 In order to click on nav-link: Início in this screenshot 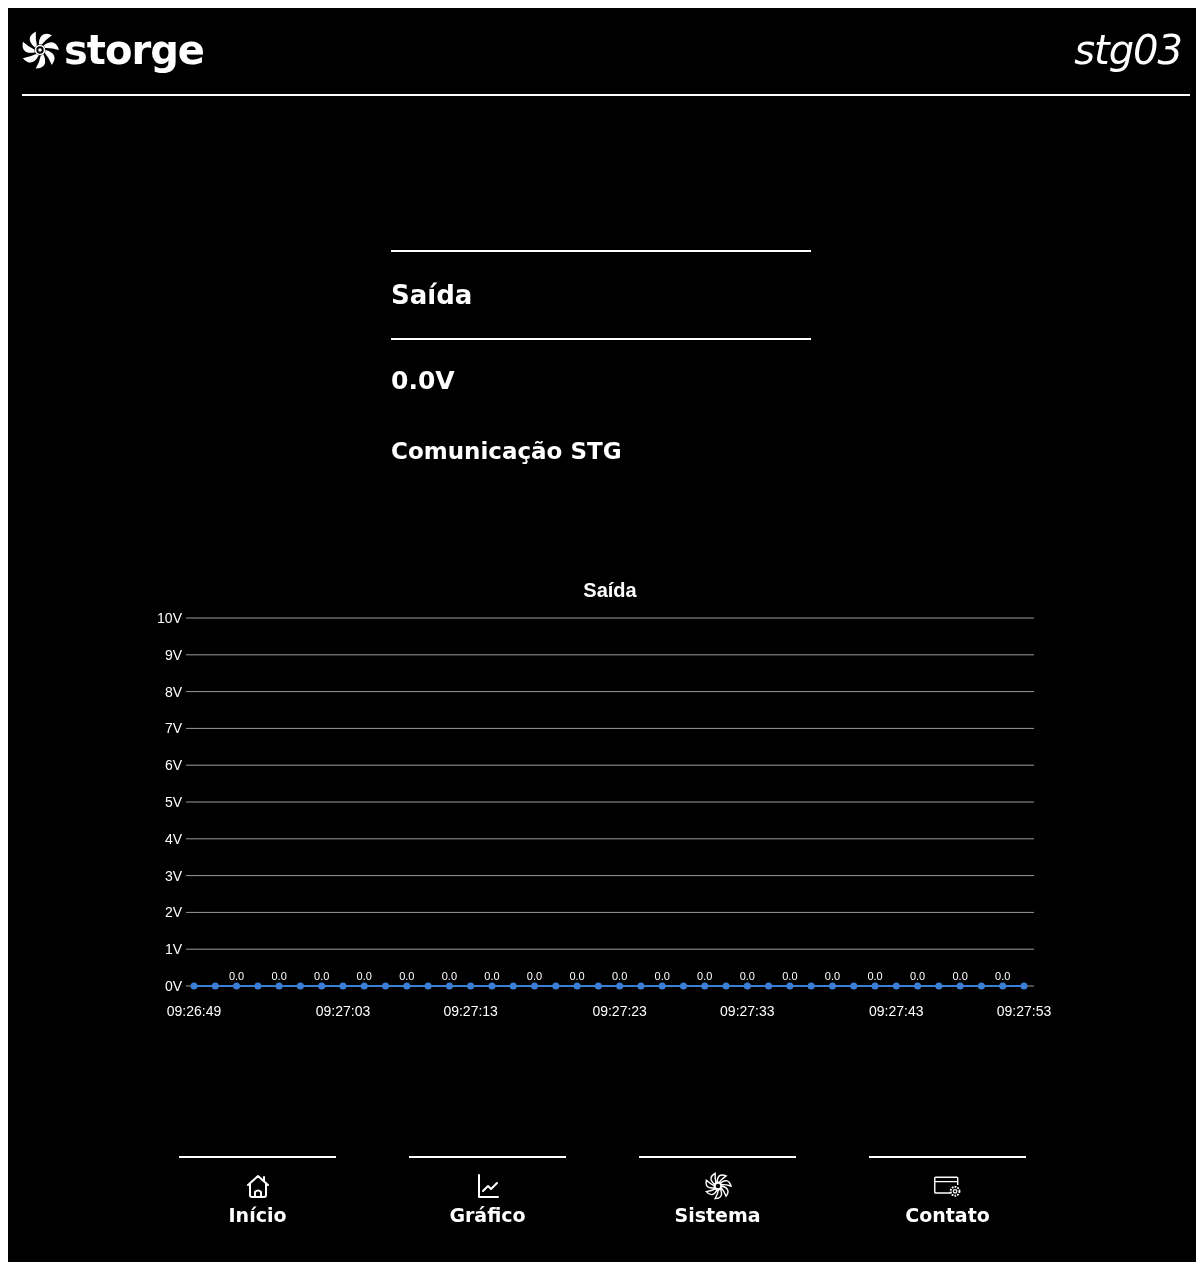, I will do `click(257, 1192)`.